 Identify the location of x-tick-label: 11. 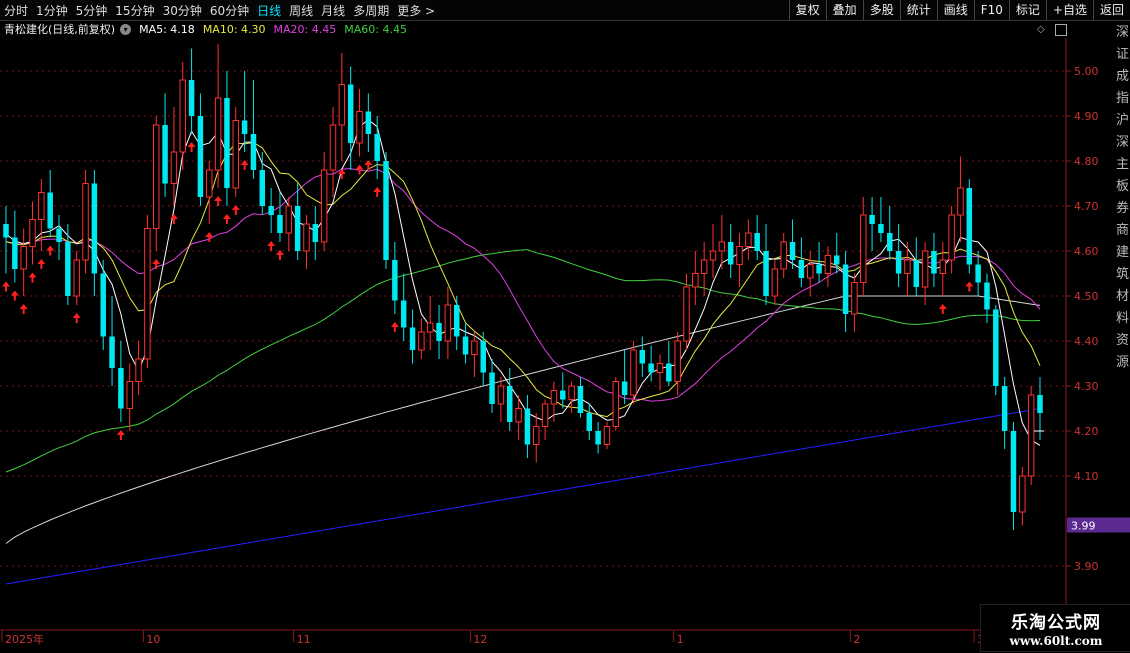
(304, 639).